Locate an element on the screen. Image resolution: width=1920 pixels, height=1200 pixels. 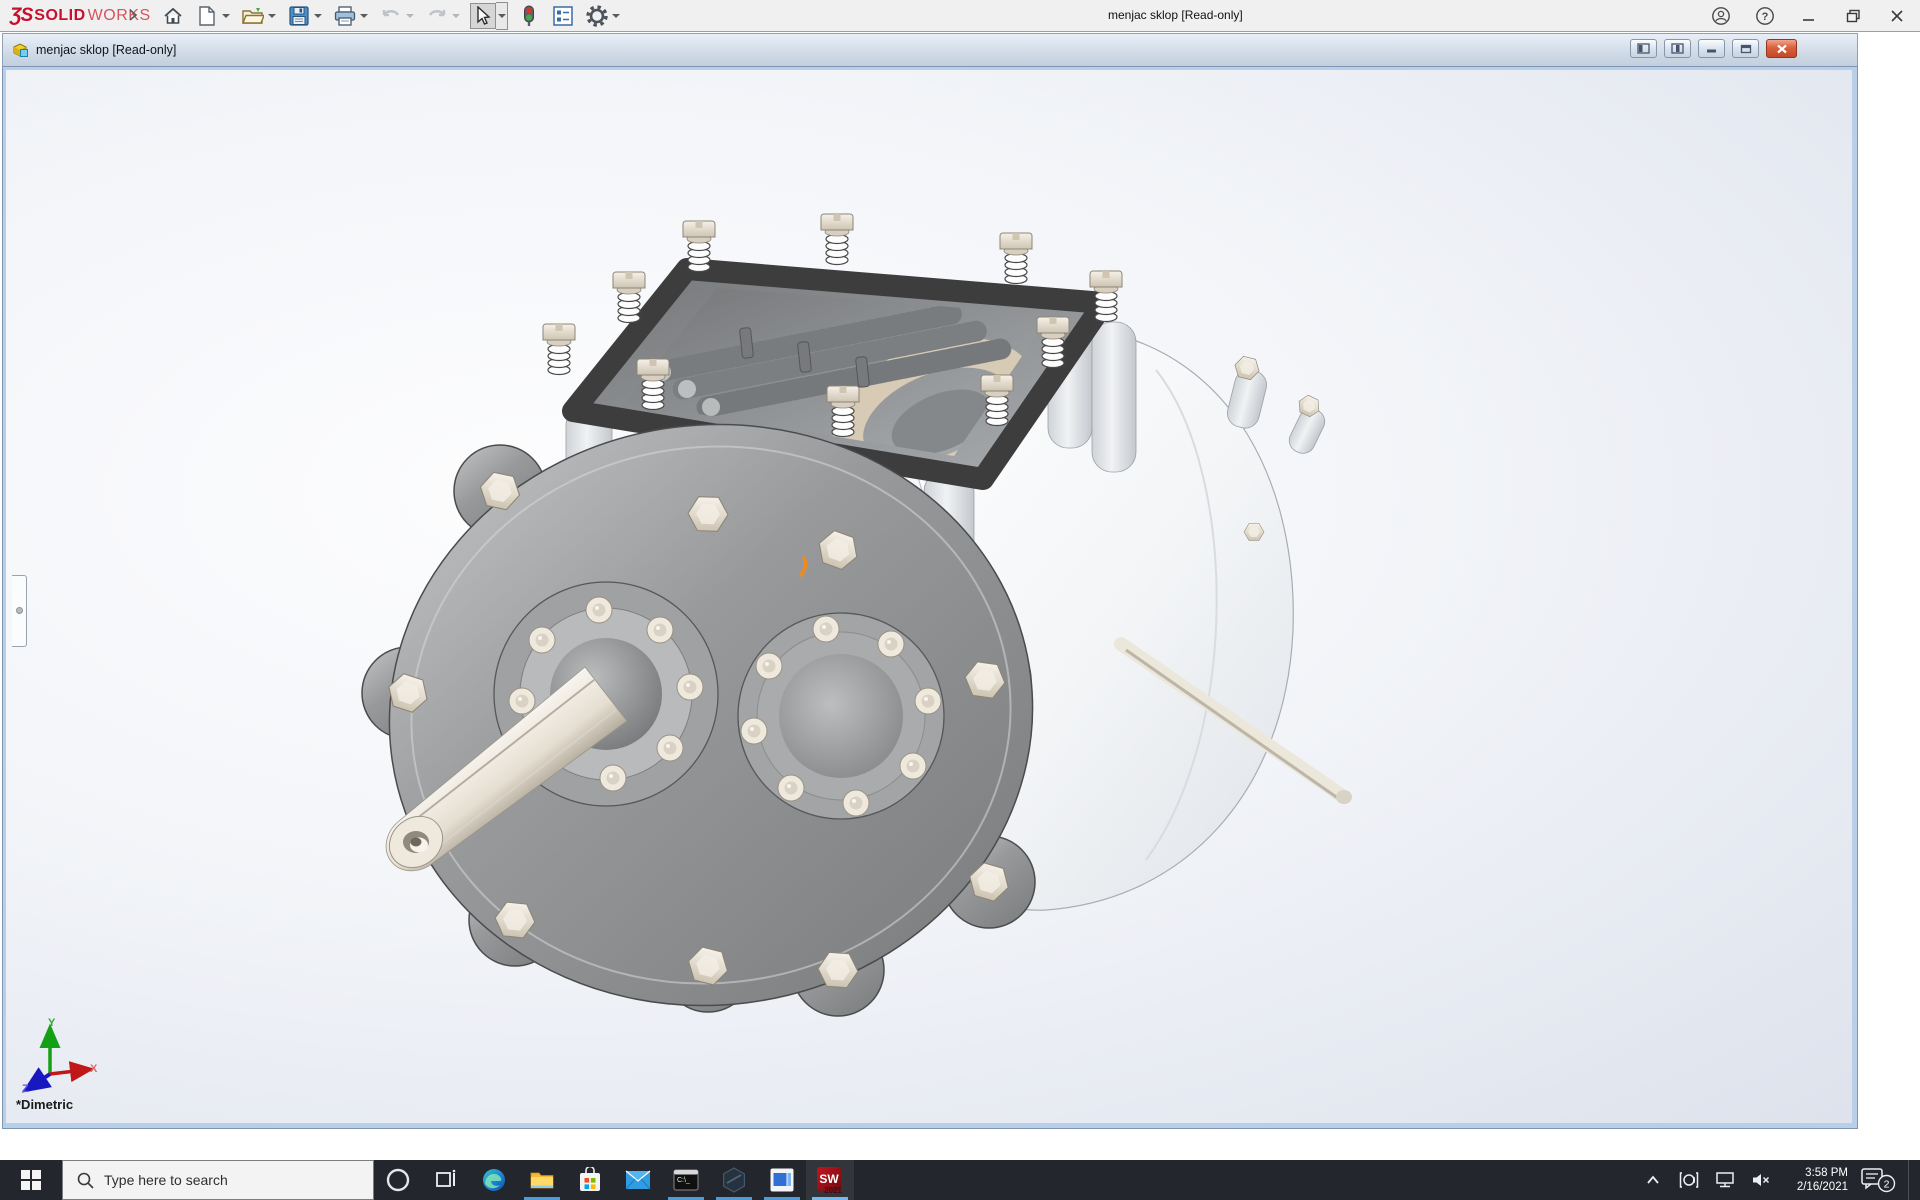
feature-pane-flyout-tab is located at coordinates (19, 611).